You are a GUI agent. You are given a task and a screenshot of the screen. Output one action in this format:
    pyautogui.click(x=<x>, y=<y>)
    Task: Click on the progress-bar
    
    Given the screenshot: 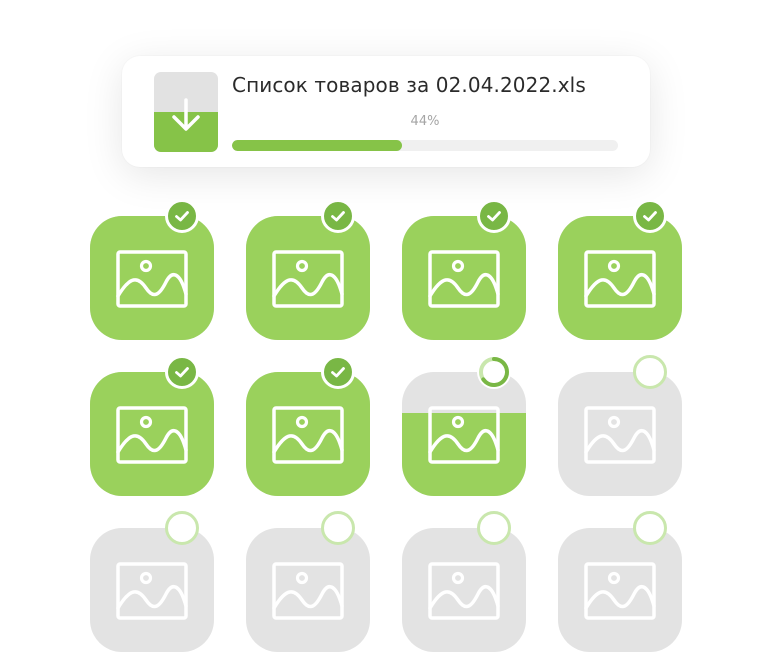 What is the action you would take?
    pyautogui.click(x=425, y=145)
    